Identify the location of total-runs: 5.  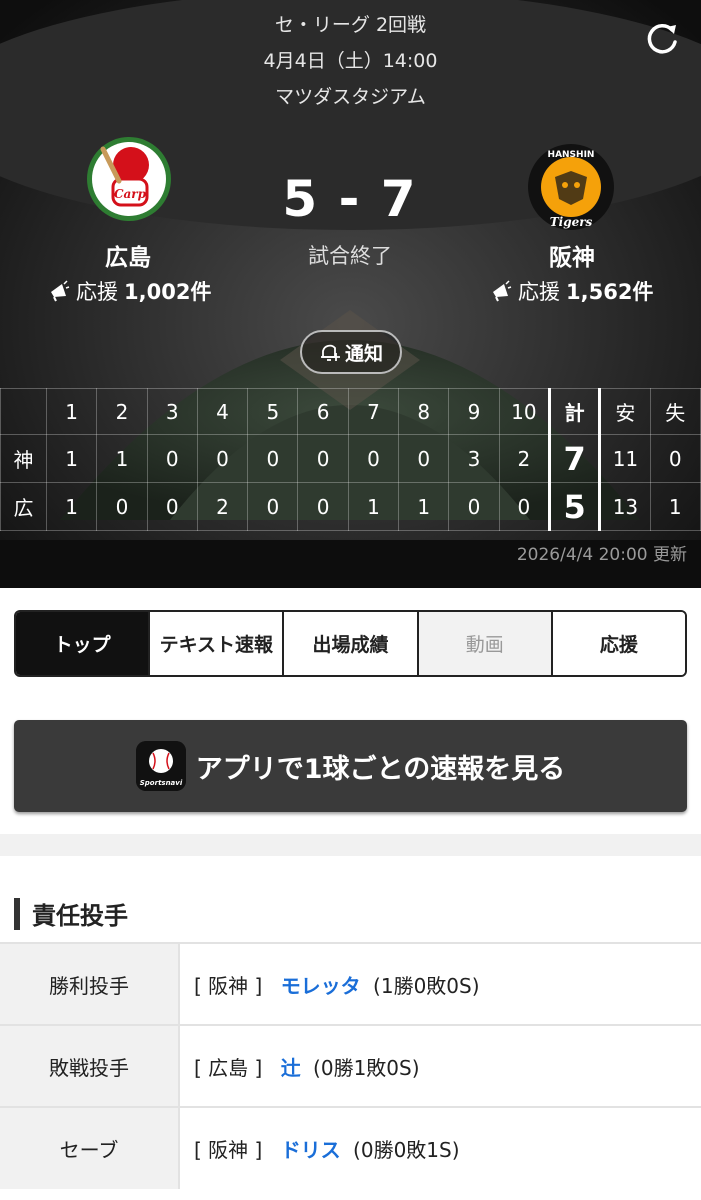
(574, 506).